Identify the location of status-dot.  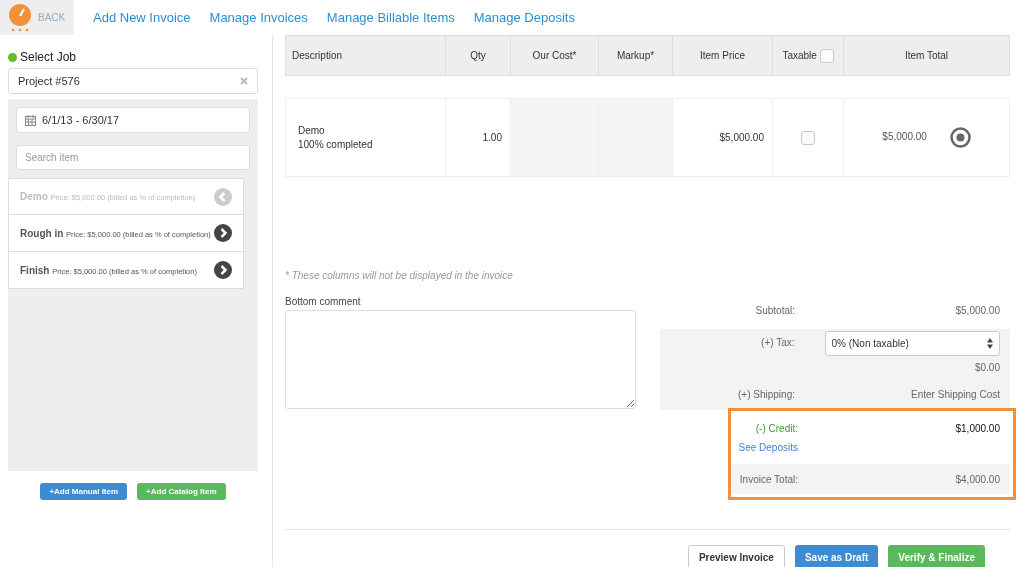
(12, 57).